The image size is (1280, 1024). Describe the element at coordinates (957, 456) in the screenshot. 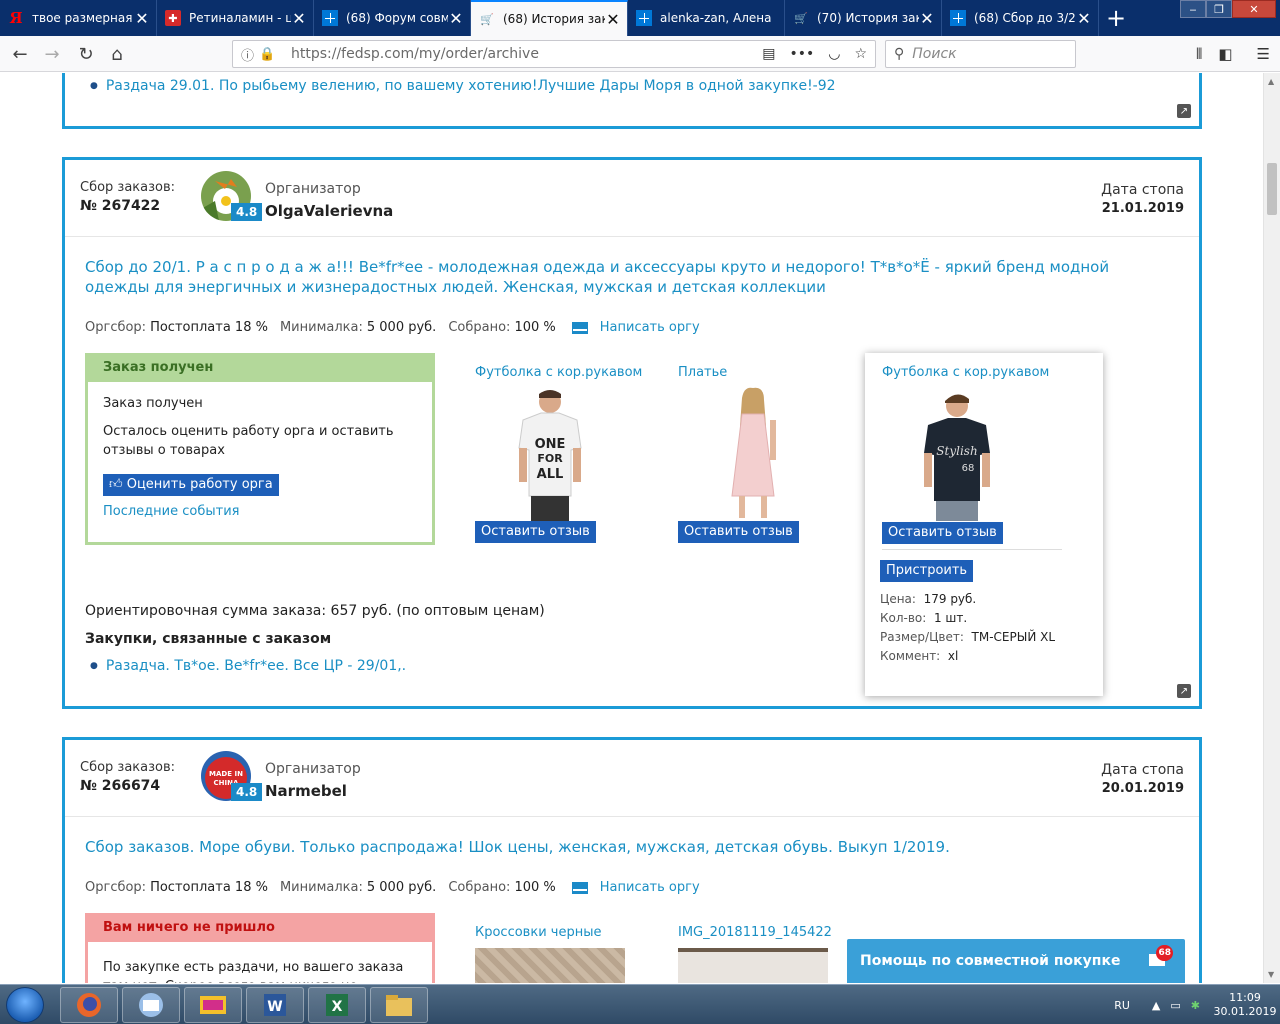

I see `product-image: Stylish 68` at that location.